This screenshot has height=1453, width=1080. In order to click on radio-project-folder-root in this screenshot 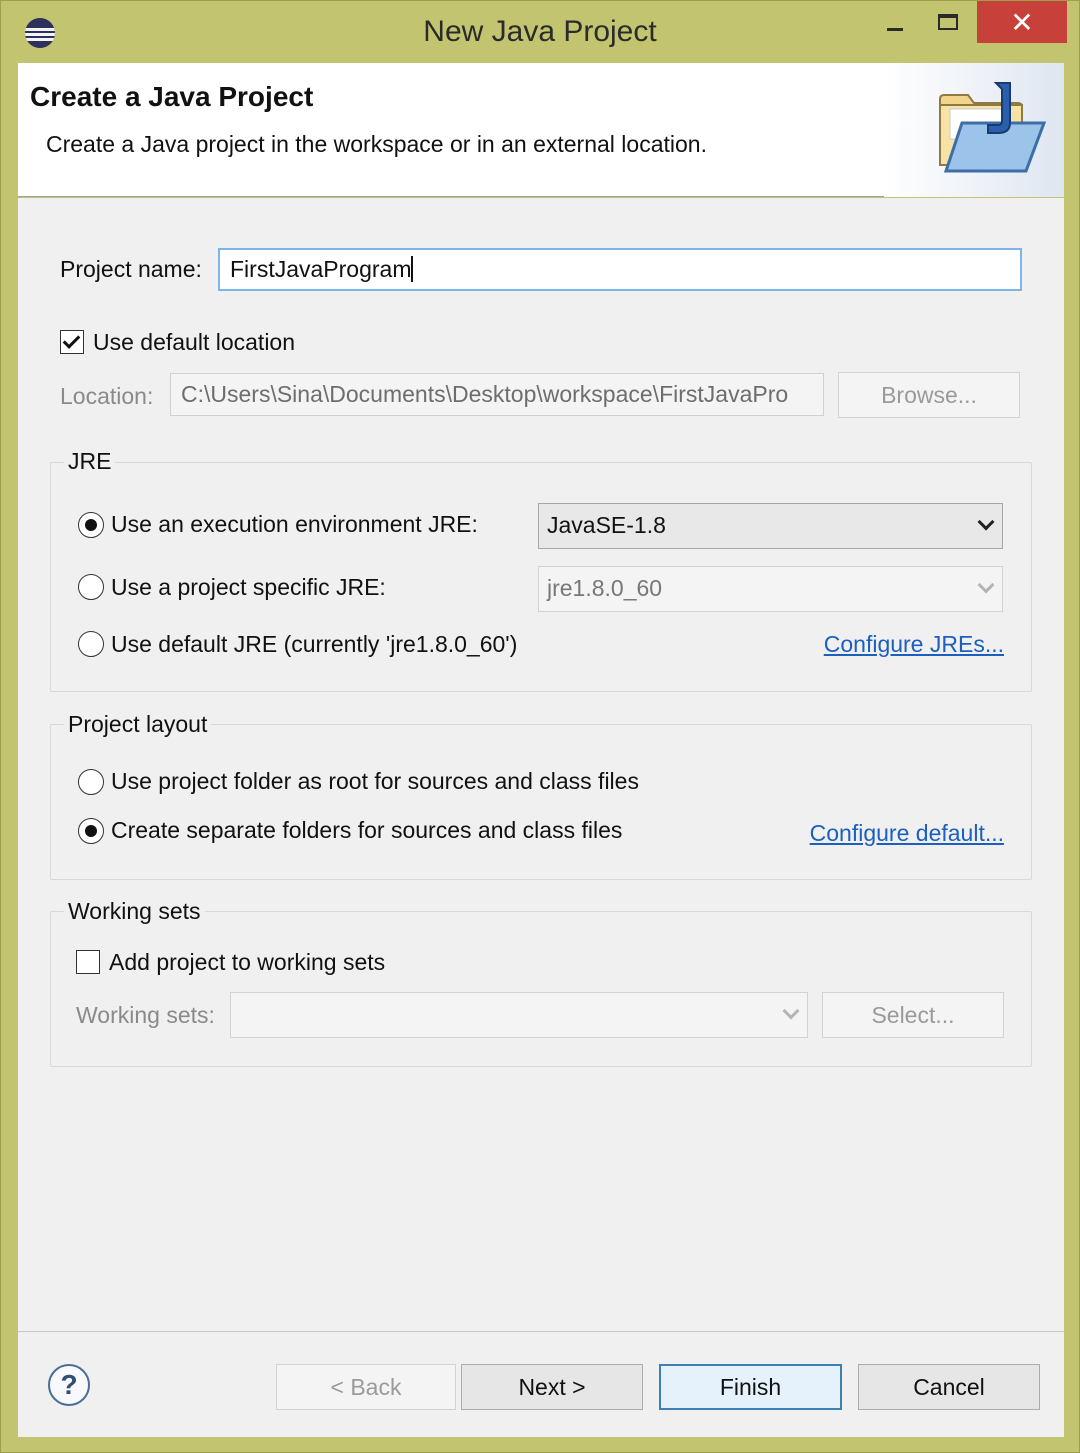, I will do `click(91, 782)`.